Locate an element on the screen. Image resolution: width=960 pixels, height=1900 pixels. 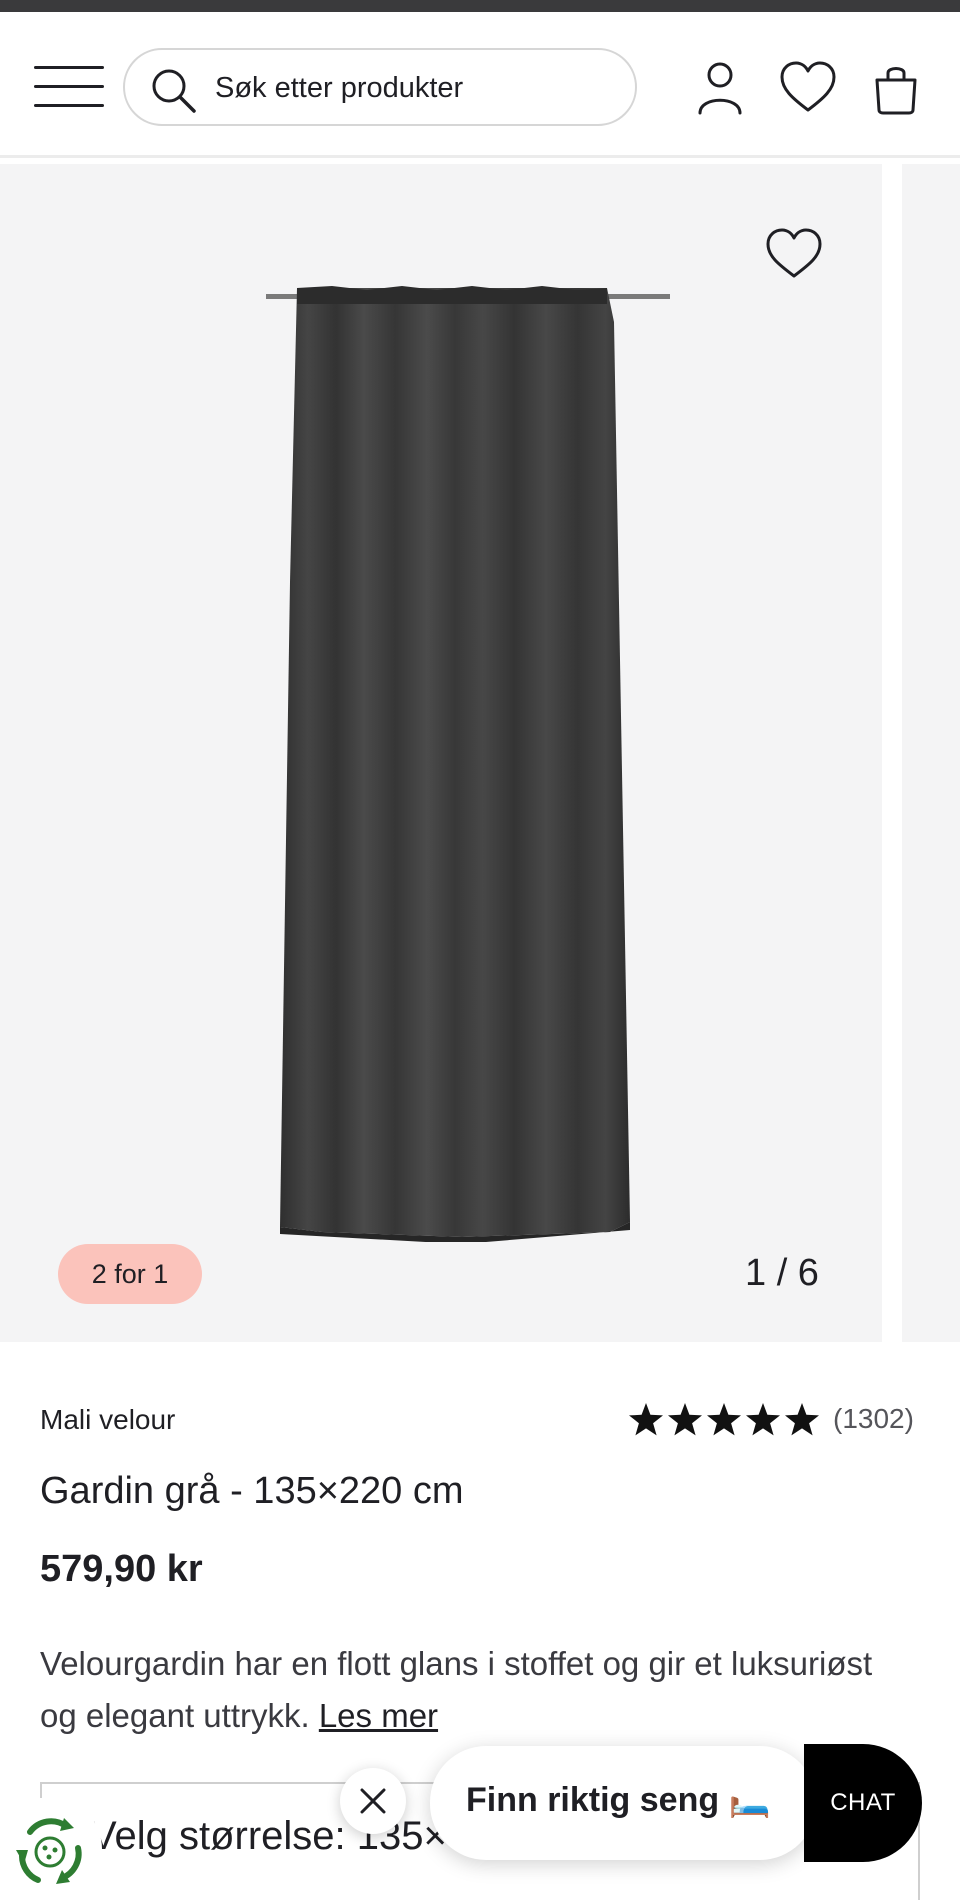
product-rating: (1302) is located at coordinates (778, 1420).